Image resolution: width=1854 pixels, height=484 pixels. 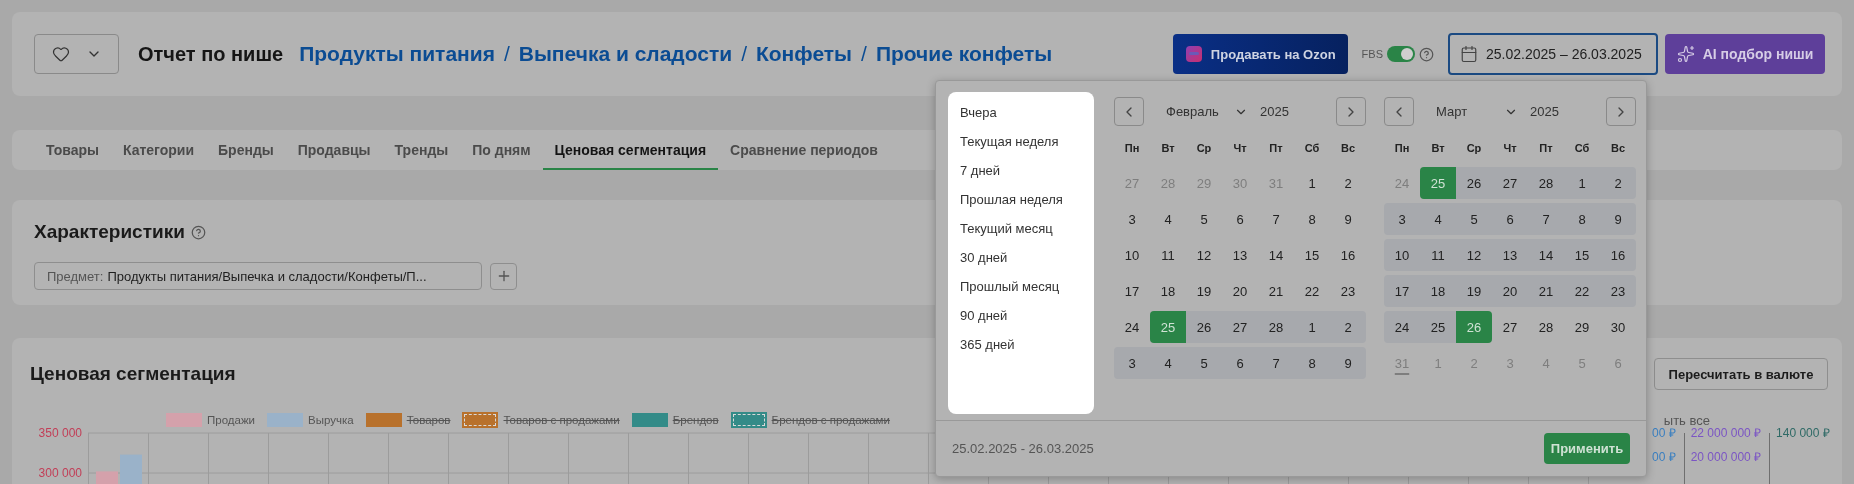 I want to click on sell-on-ozon-button: Продавать на Ozon, so click(x=1260, y=54).